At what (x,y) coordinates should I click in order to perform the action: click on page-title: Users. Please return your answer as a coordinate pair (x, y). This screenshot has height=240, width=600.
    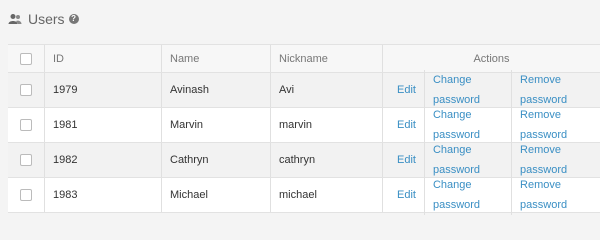
    Looking at the image, I should click on (46, 19).